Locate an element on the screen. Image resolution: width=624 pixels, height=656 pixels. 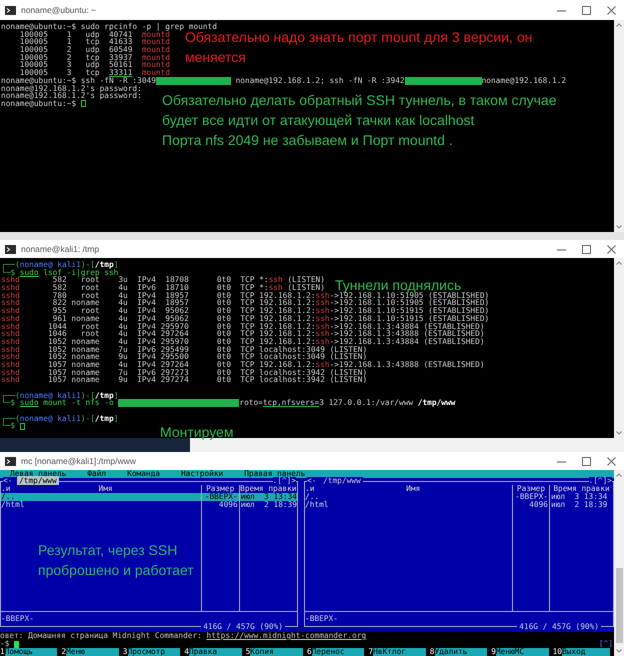
window-title: noname@ubuntu: ~ is located at coordinates (59, 10).